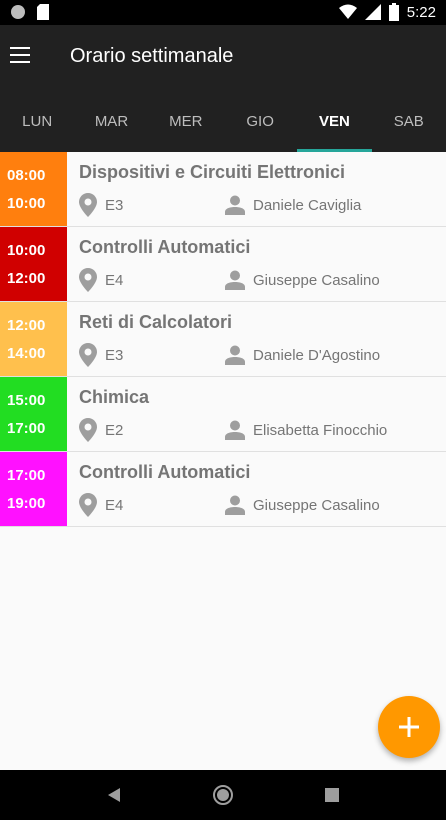  I want to click on recents-button, so click(332, 795).